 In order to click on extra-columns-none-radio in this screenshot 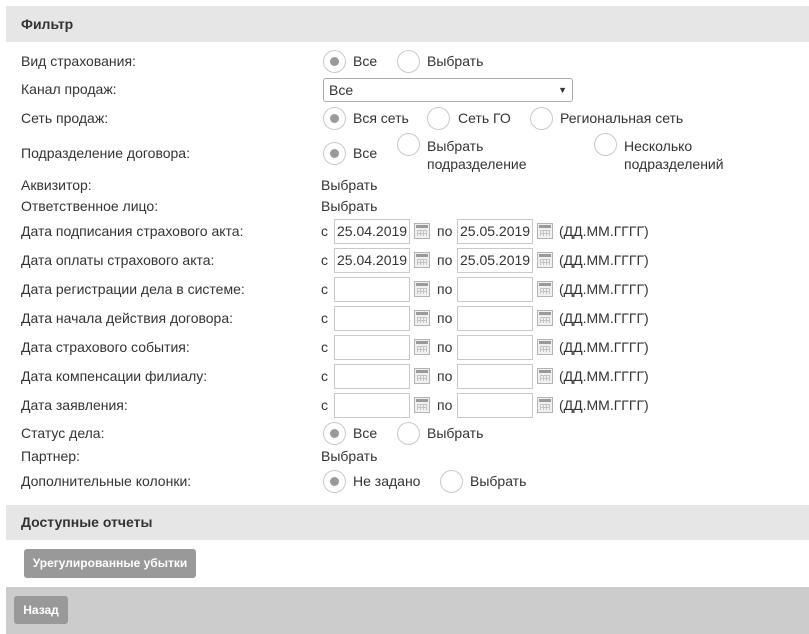, I will do `click(334, 481)`.